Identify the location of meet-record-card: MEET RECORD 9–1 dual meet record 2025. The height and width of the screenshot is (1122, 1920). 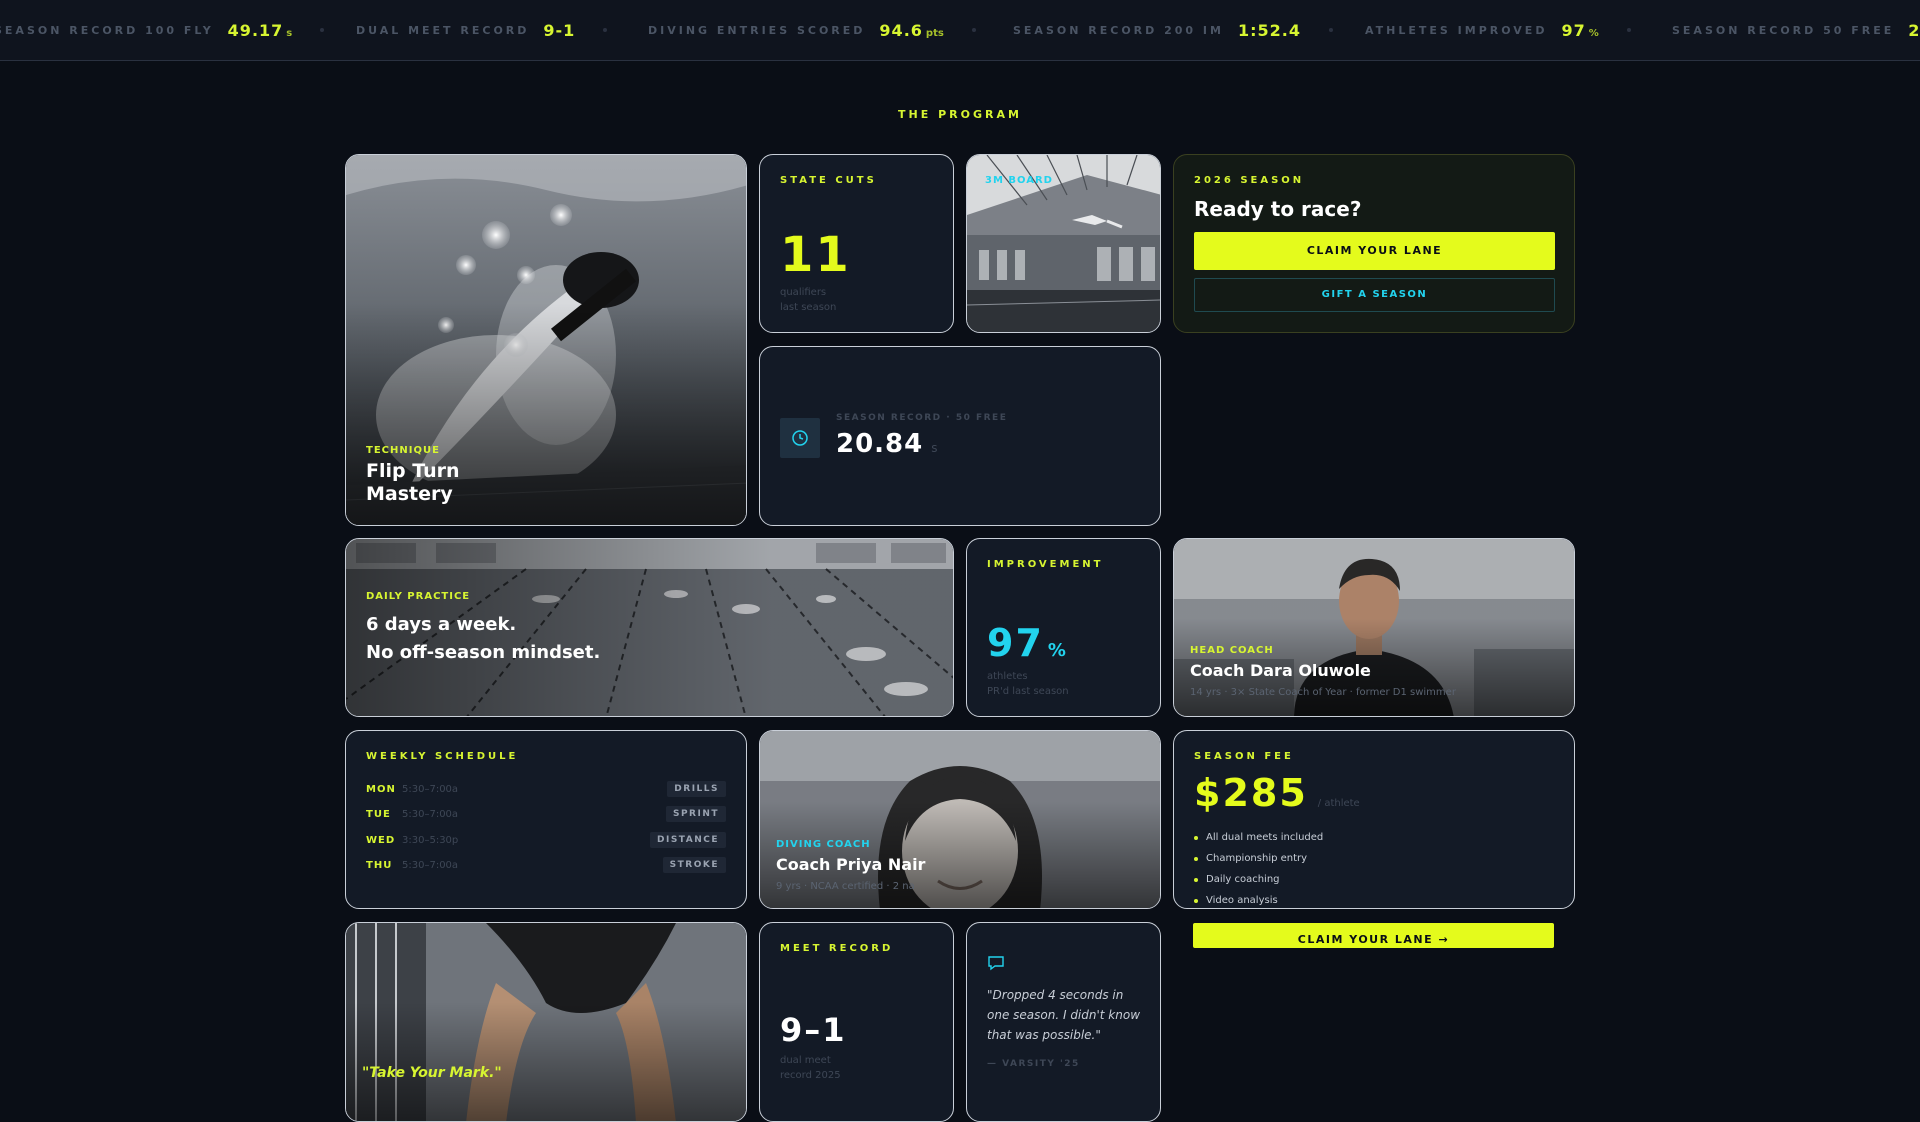
(856, 1022).